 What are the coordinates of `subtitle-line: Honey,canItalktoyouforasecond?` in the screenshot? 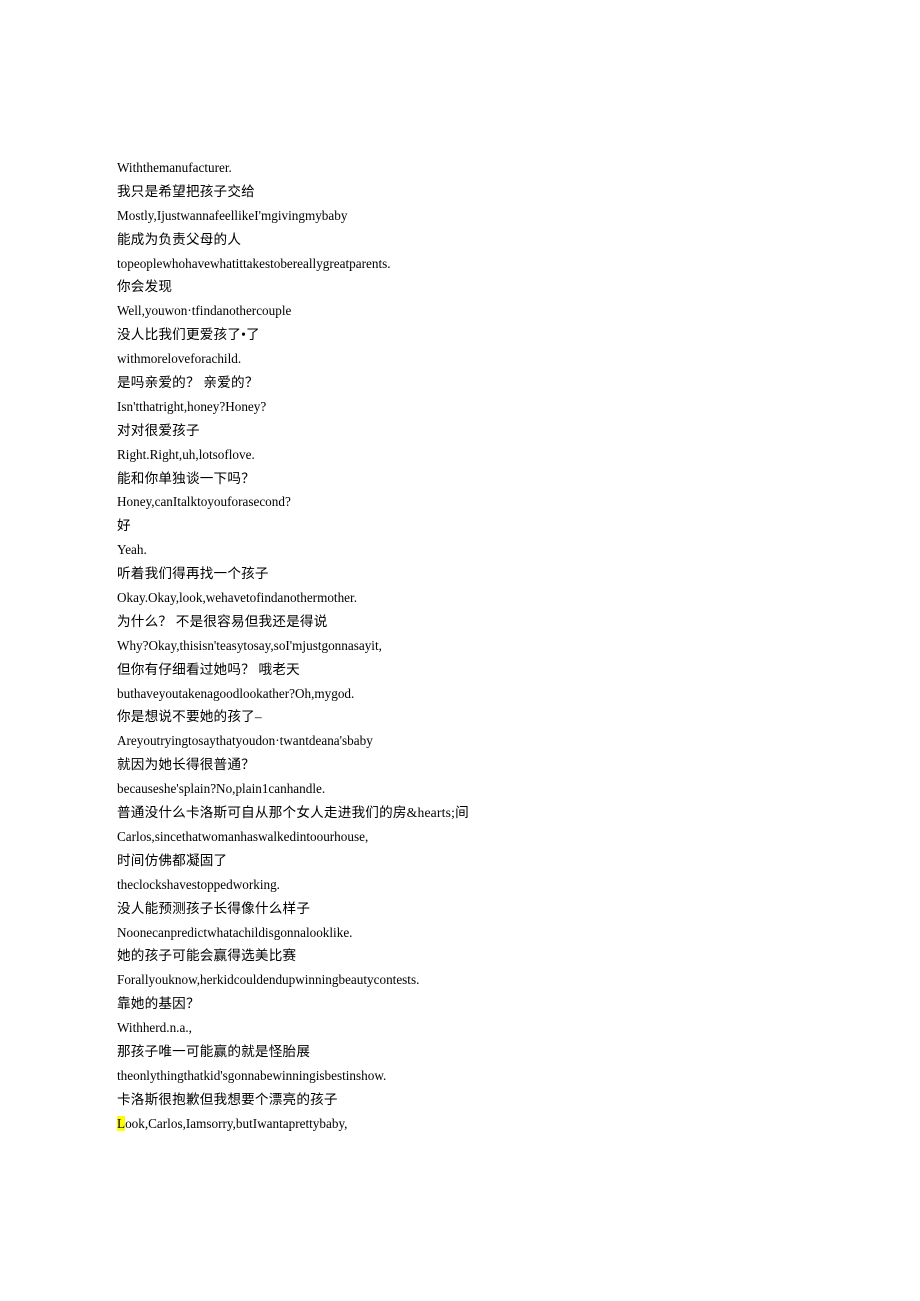 It's located at (204, 502).